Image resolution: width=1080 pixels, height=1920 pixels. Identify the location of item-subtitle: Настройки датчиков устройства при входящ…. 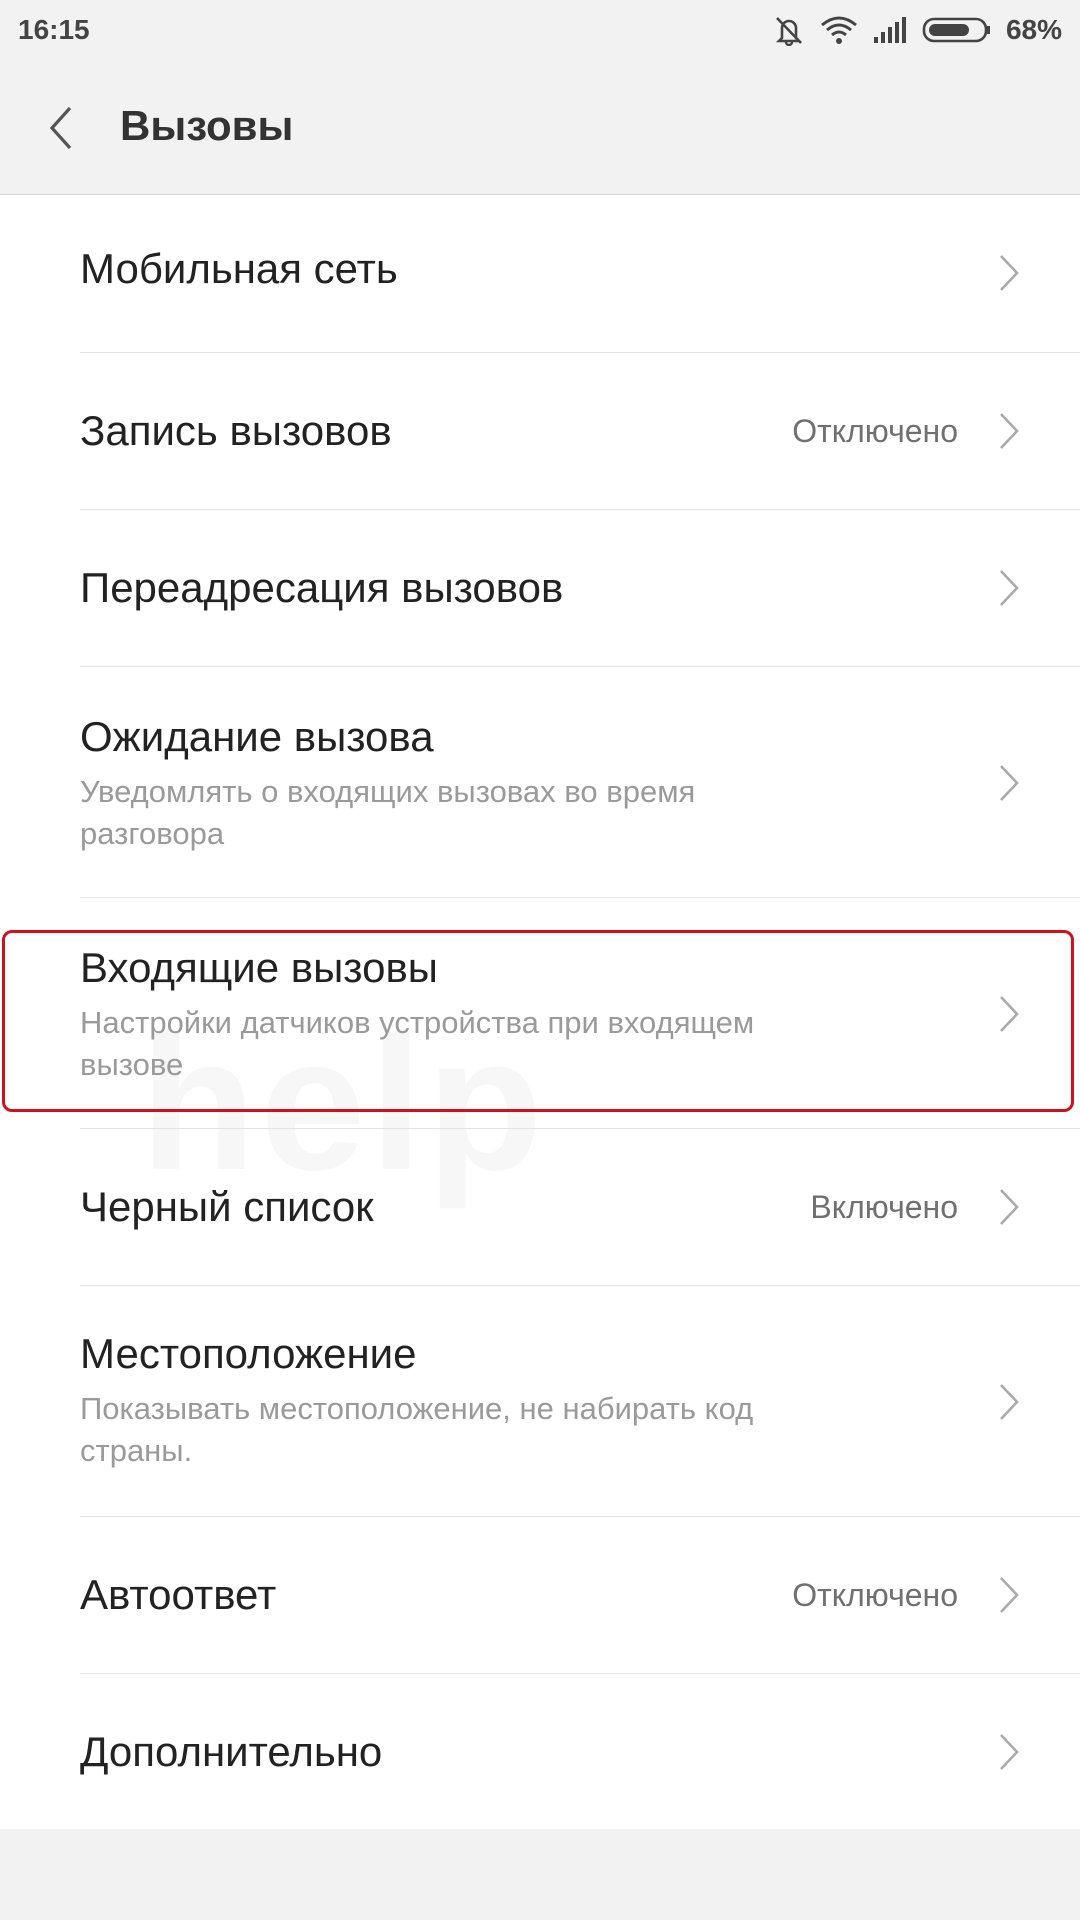
(417, 1043).